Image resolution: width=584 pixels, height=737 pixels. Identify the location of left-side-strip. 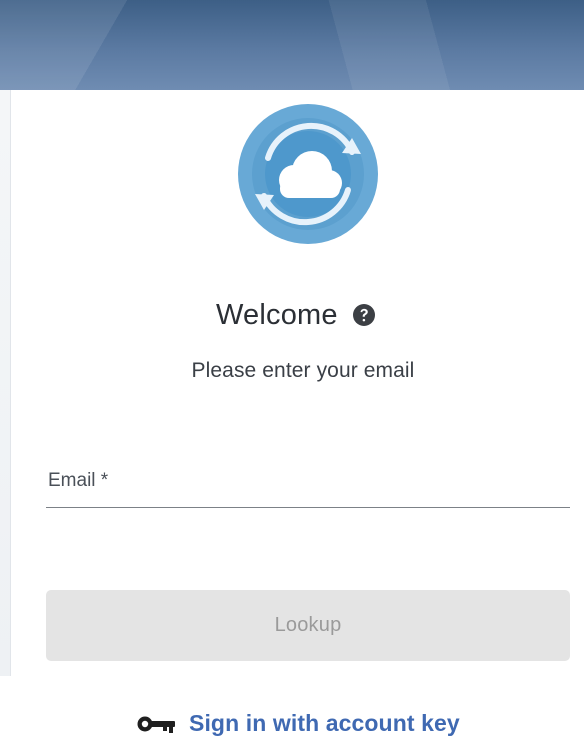
(5, 383).